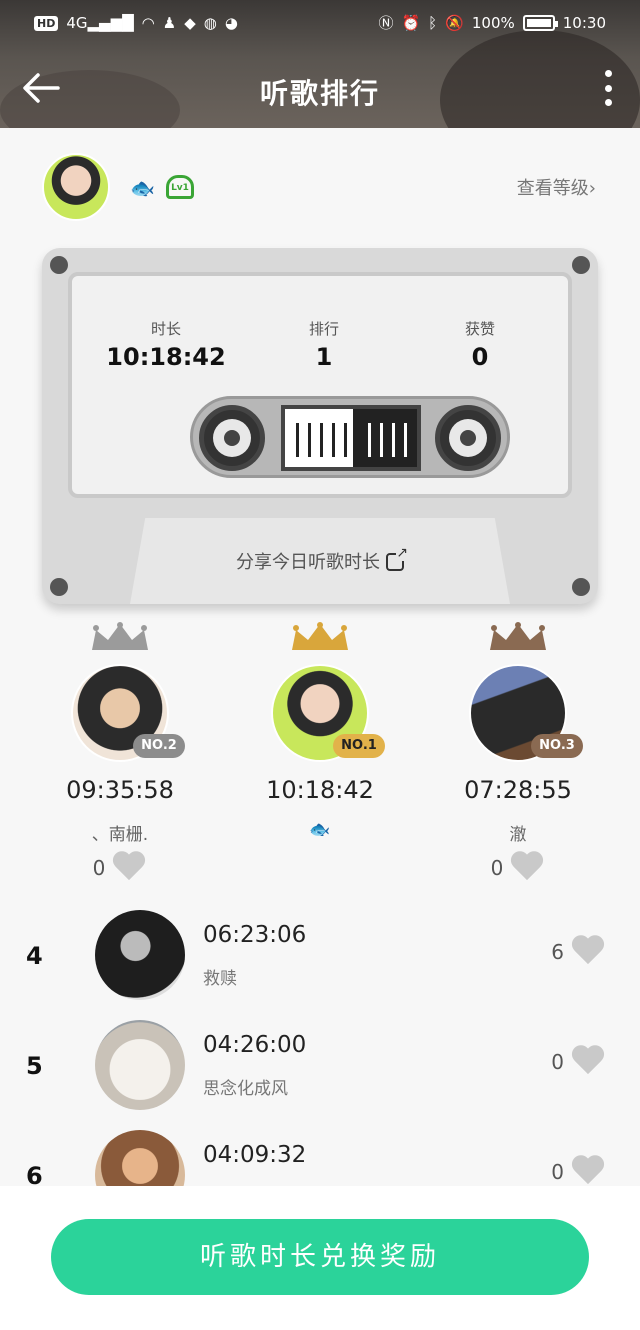  Describe the element at coordinates (120, 835) in the screenshot. I see `podium-name: 、南栅.` at that location.